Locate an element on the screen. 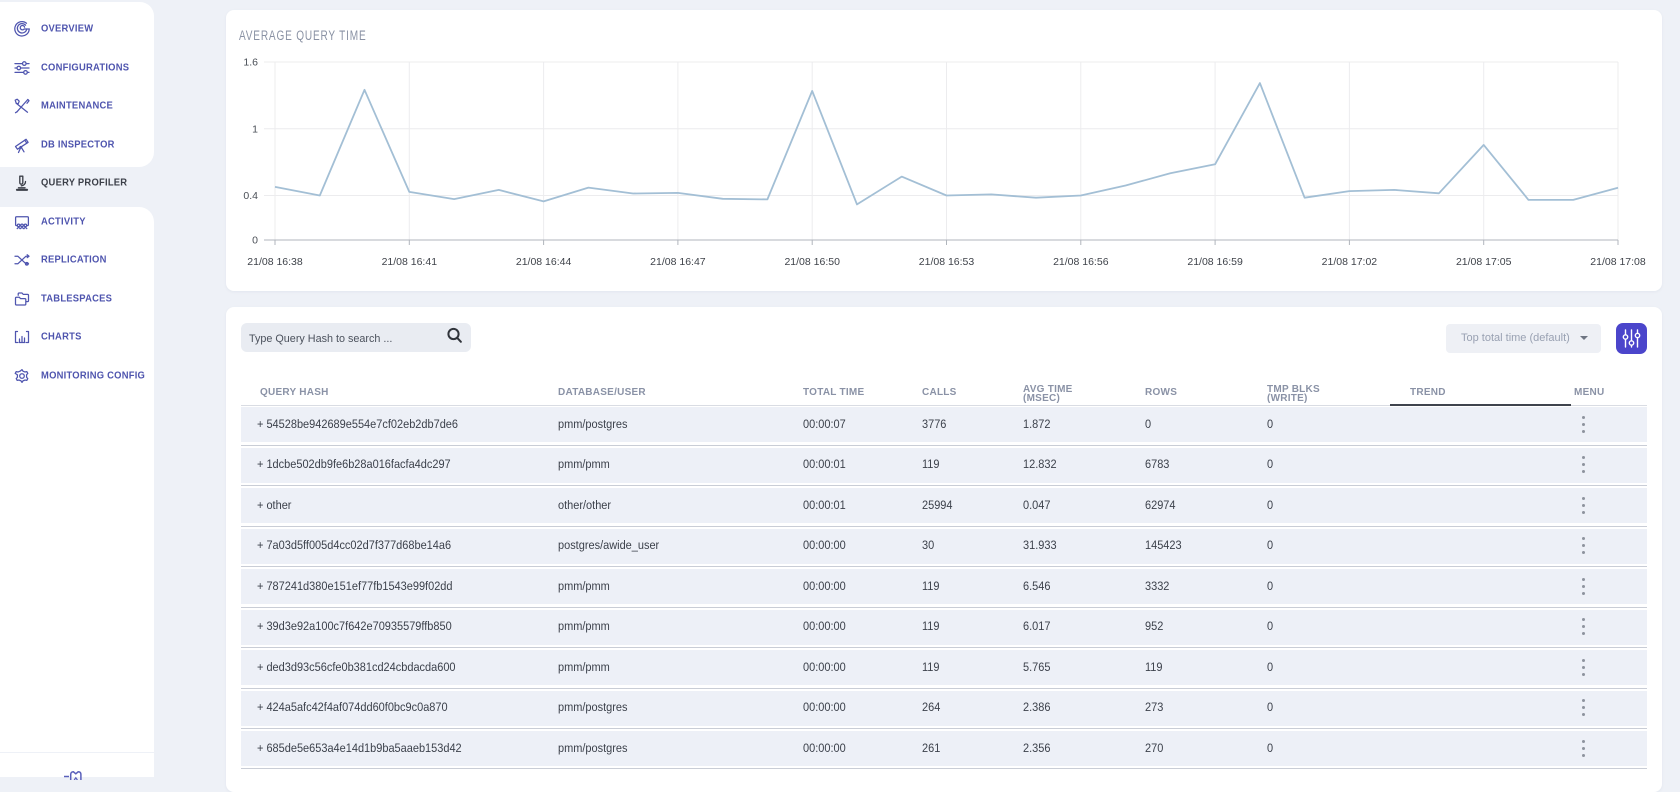 This screenshot has height=792, width=1680. svg-text: 0 is located at coordinates (255, 241).